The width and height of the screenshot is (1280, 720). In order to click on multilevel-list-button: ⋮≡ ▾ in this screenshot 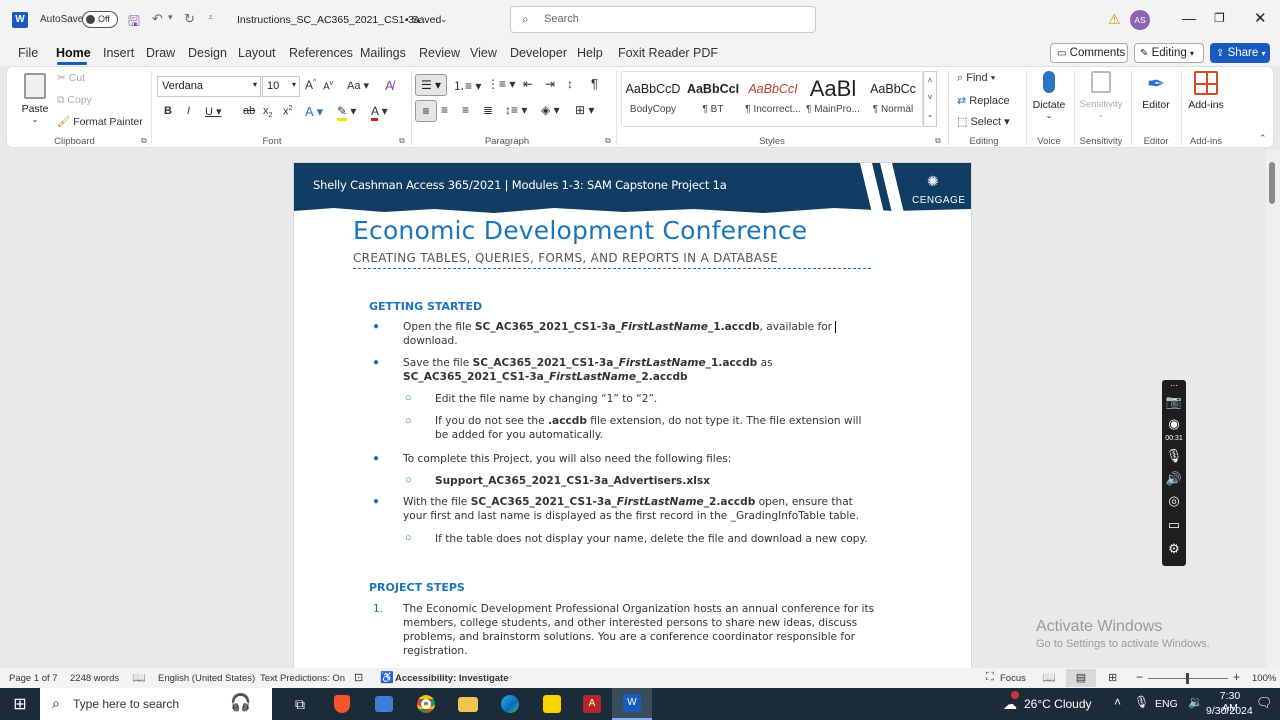, I will do `click(501, 84)`.